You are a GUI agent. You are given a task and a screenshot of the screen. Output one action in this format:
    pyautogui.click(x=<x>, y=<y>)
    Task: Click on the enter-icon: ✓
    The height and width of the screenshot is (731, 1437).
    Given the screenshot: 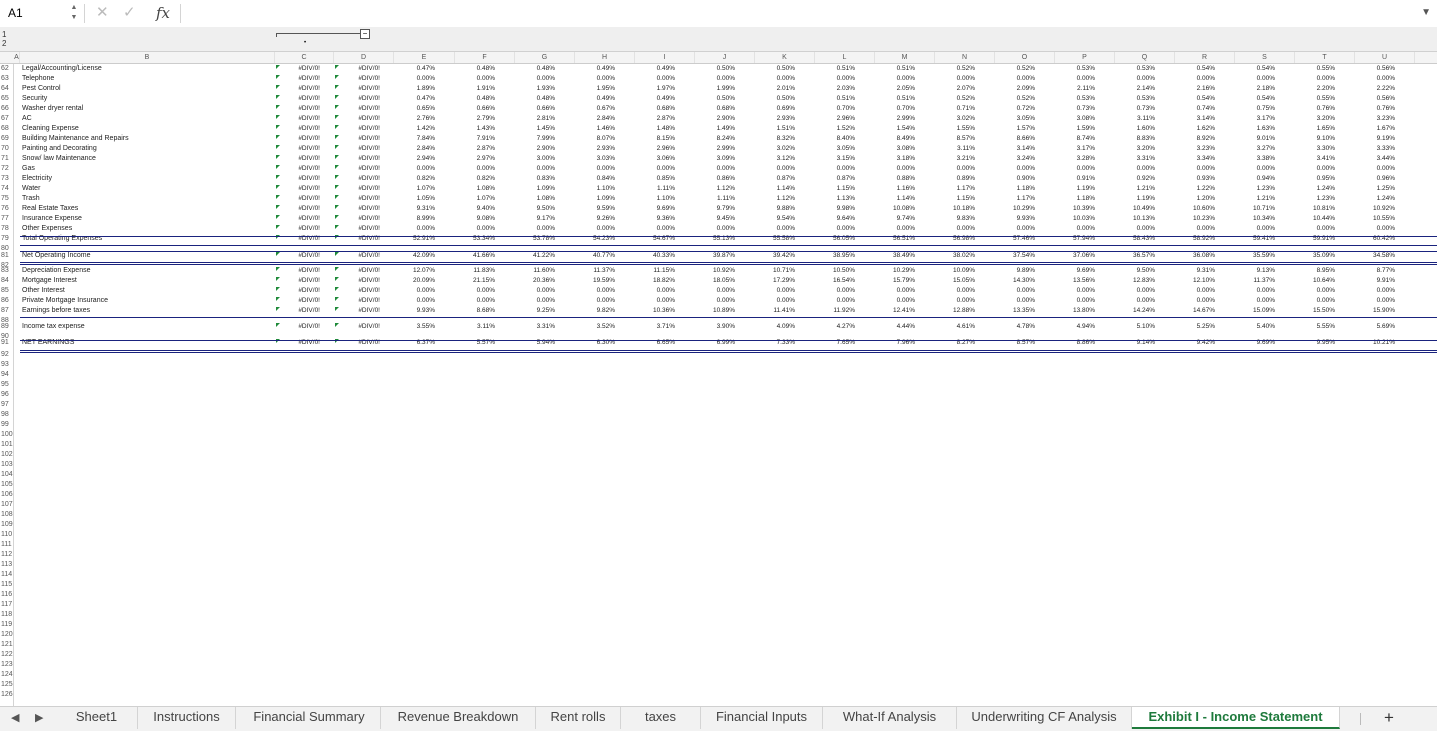 What is the action you would take?
    pyautogui.click(x=129, y=13)
    